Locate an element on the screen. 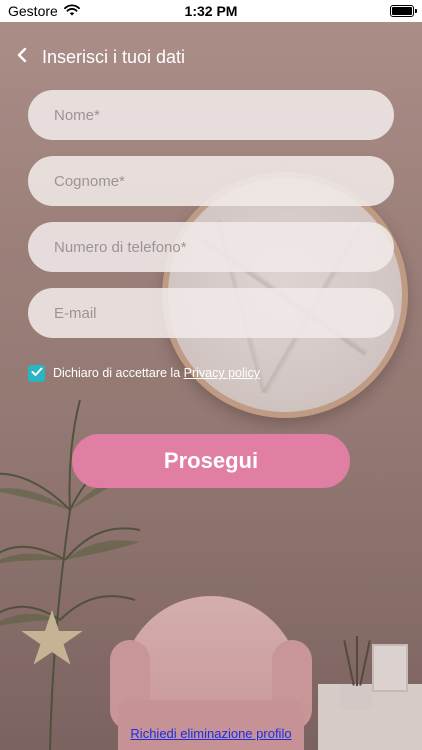 This screenshot has width=422, height=750. first-name-field is located at coordinates (211, 115).